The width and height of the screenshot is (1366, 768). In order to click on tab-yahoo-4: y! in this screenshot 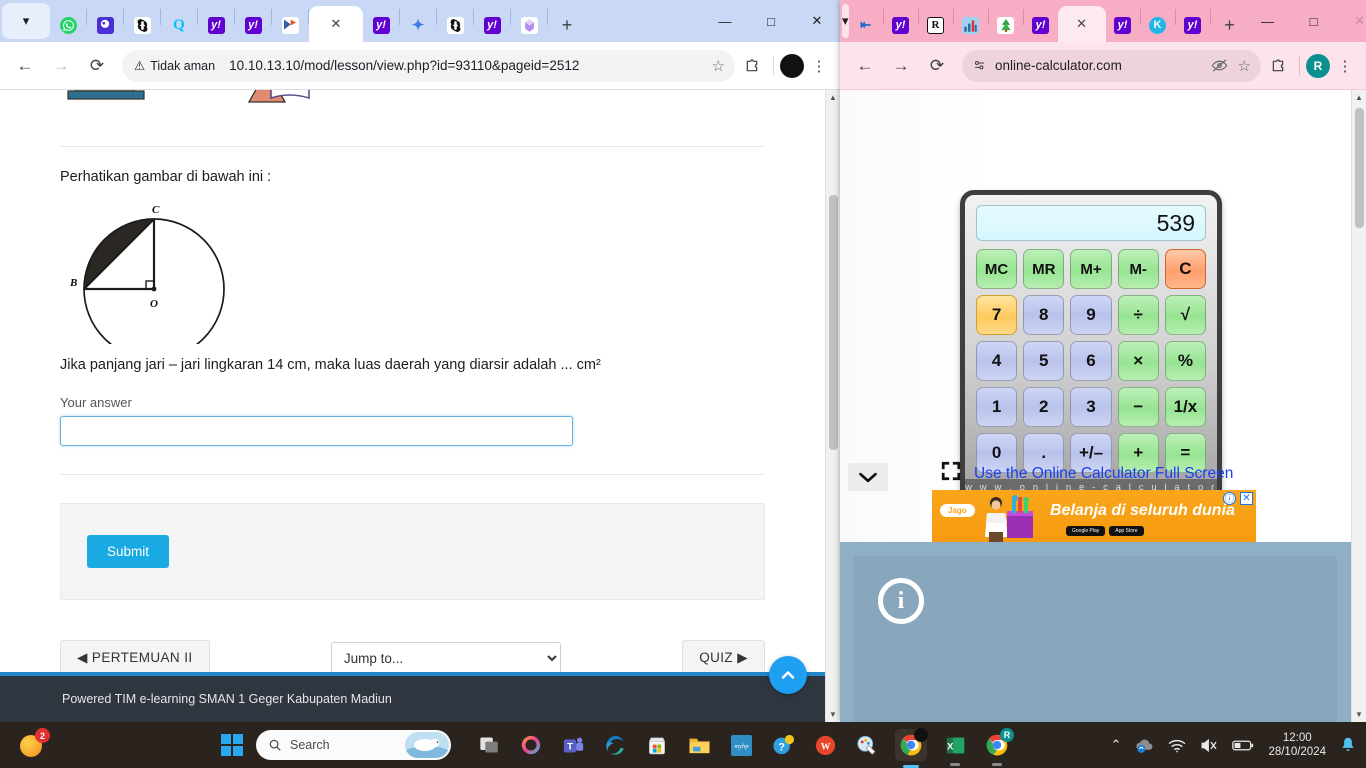, I will do `click(492, 25)`.